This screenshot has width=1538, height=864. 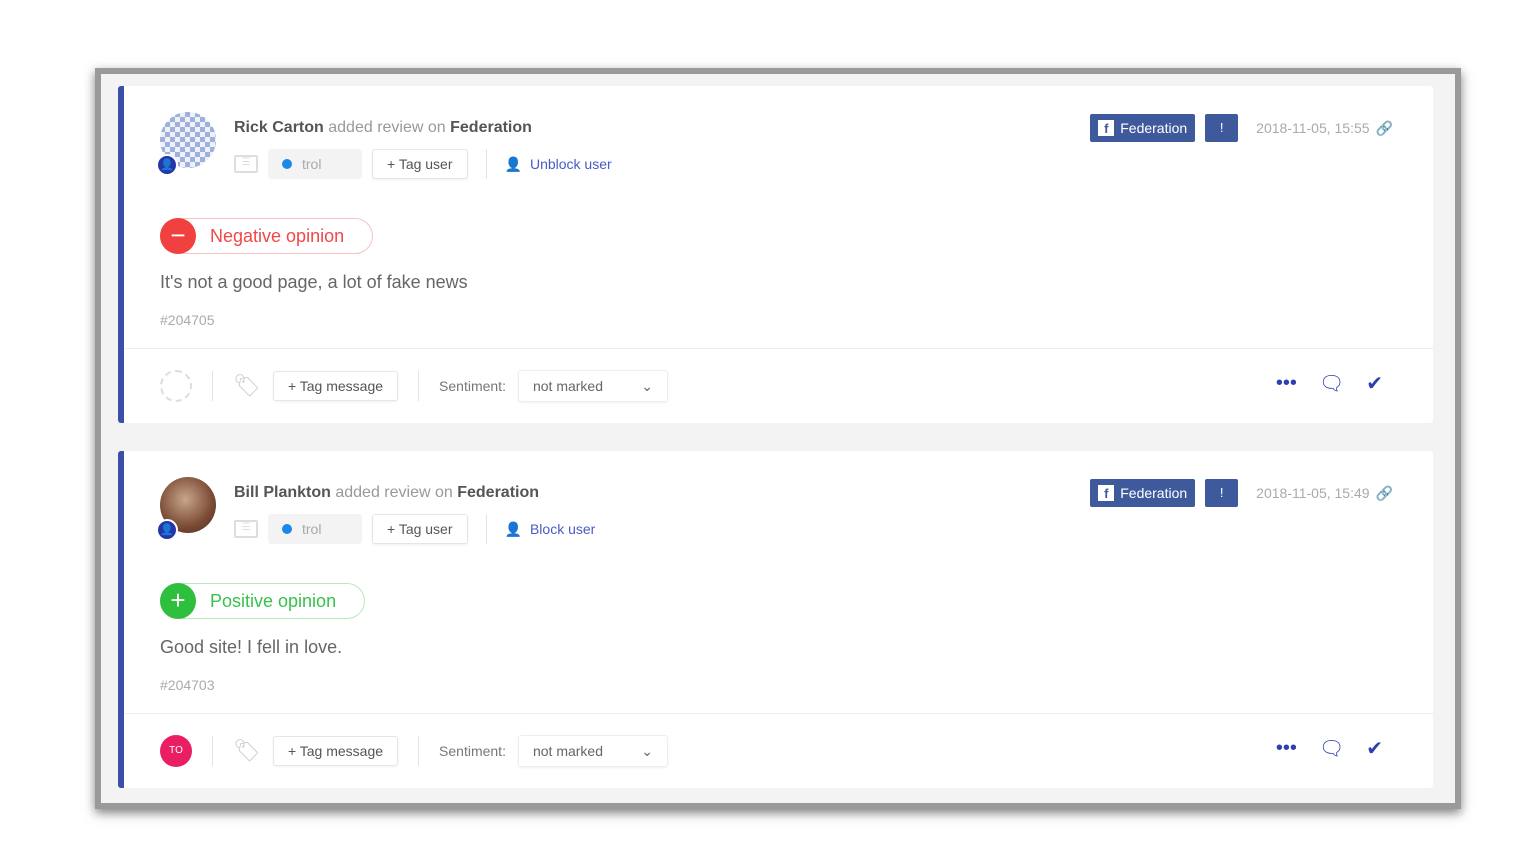 What do you see at coordinates (178, 235) in the screenshot?
I see `minus-icon: −` at bounding box center [178, 235].